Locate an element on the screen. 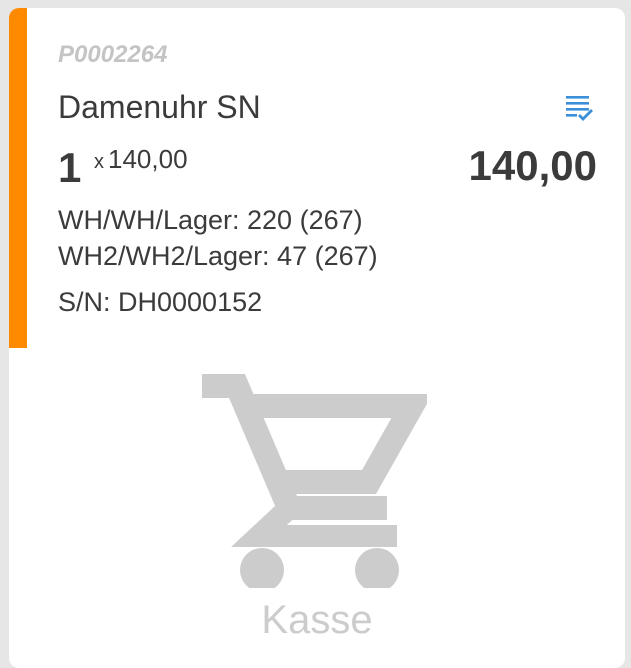 The image size is (631, 668). product-sku: P0002264 is located at coordinates (113, 54).